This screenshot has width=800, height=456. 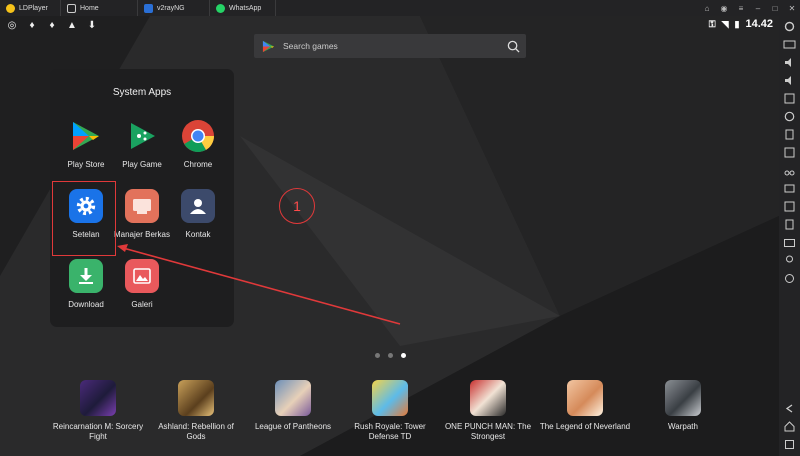 What do you see at coordinates (789, 80) in the screenshot?
I see `volume-down-icon` at bounding box center [789, 80].